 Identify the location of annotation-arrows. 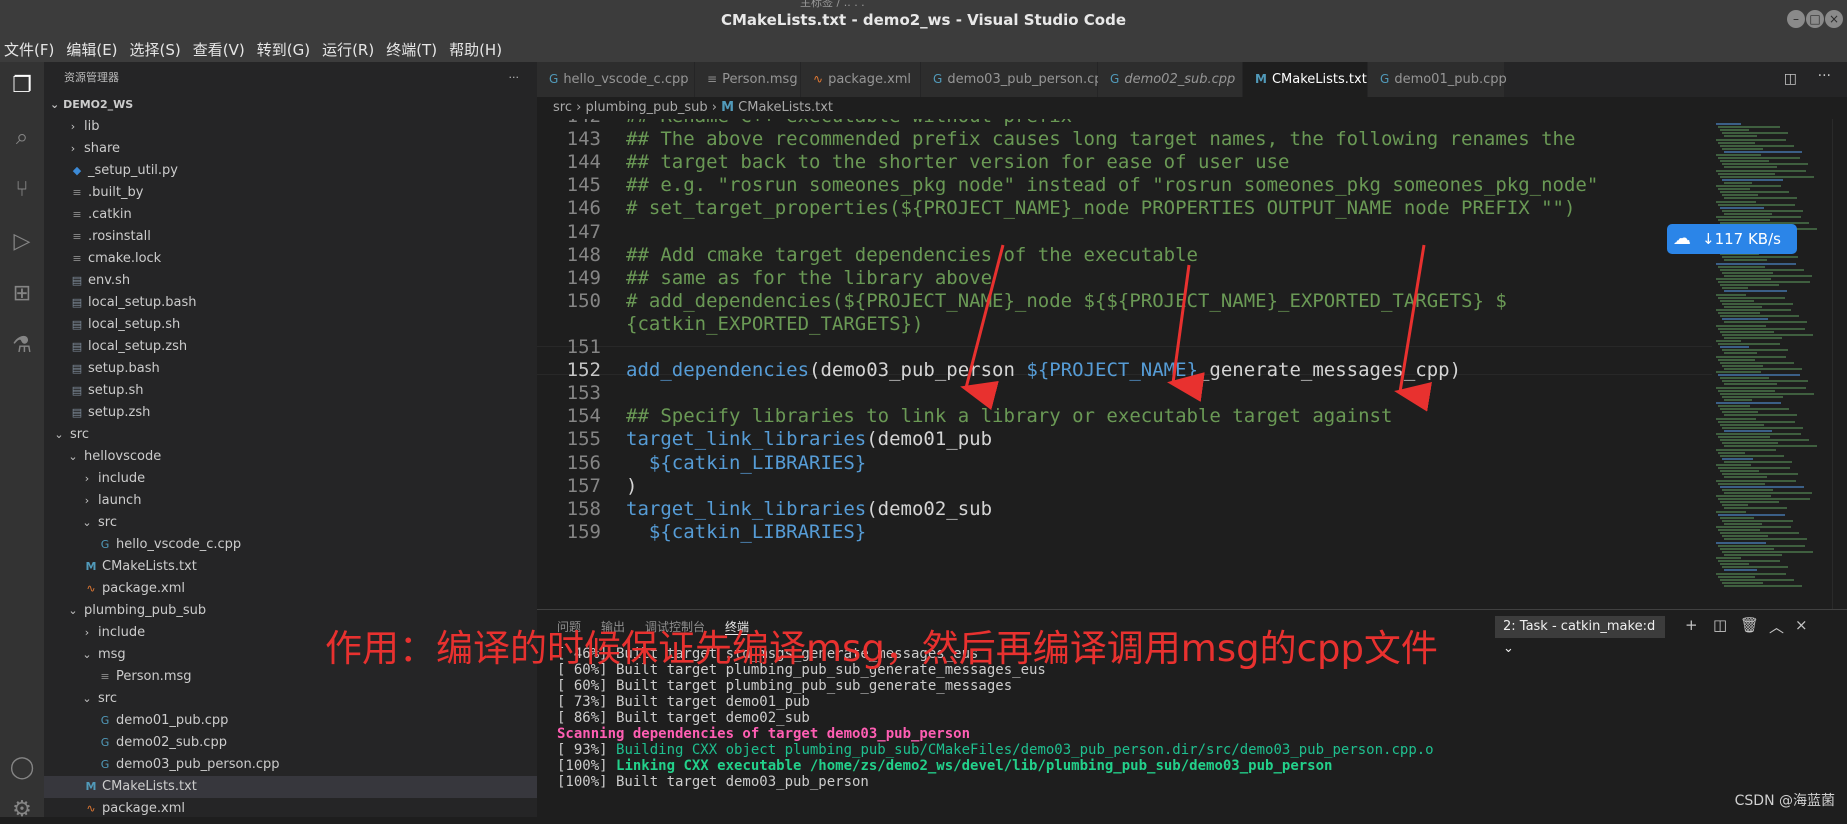
(1196, 328).